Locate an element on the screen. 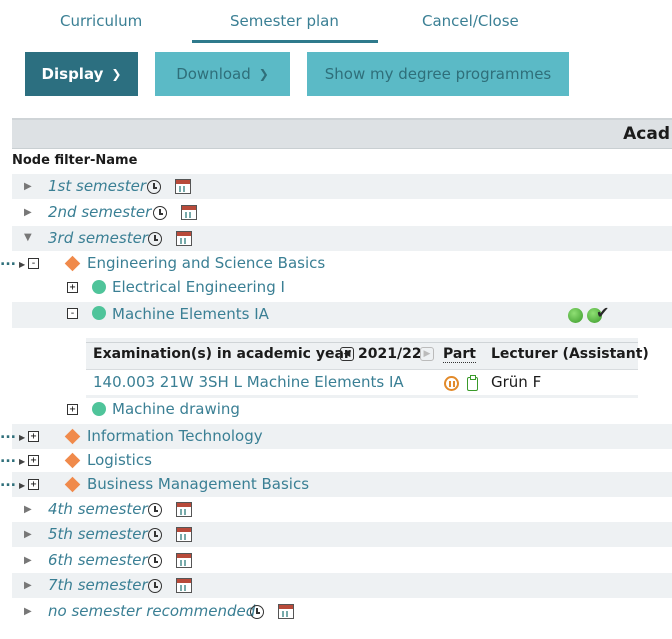 The width and height of the screenshot is (672, 639). show-degree-programmes-button: Show my degree programmes is located at coordinates (438, 74).